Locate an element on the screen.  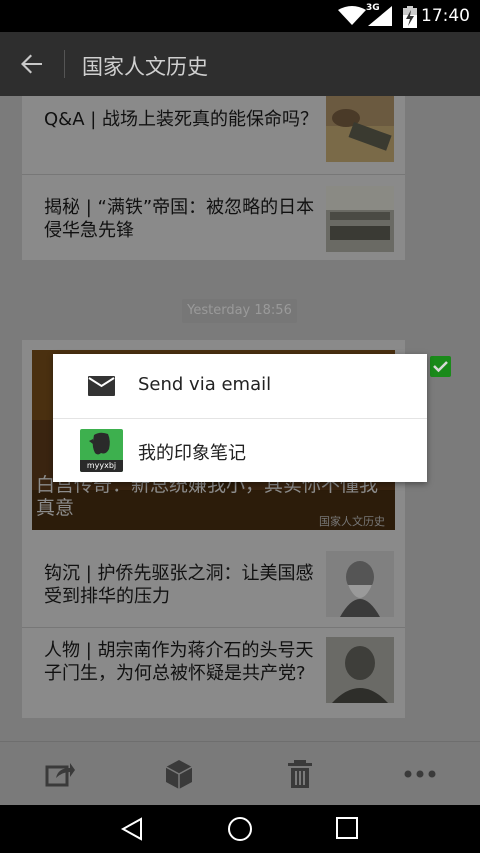
share-option-evernote: myyxbj 我的印象笔记 is located at coordinates (240, 450).